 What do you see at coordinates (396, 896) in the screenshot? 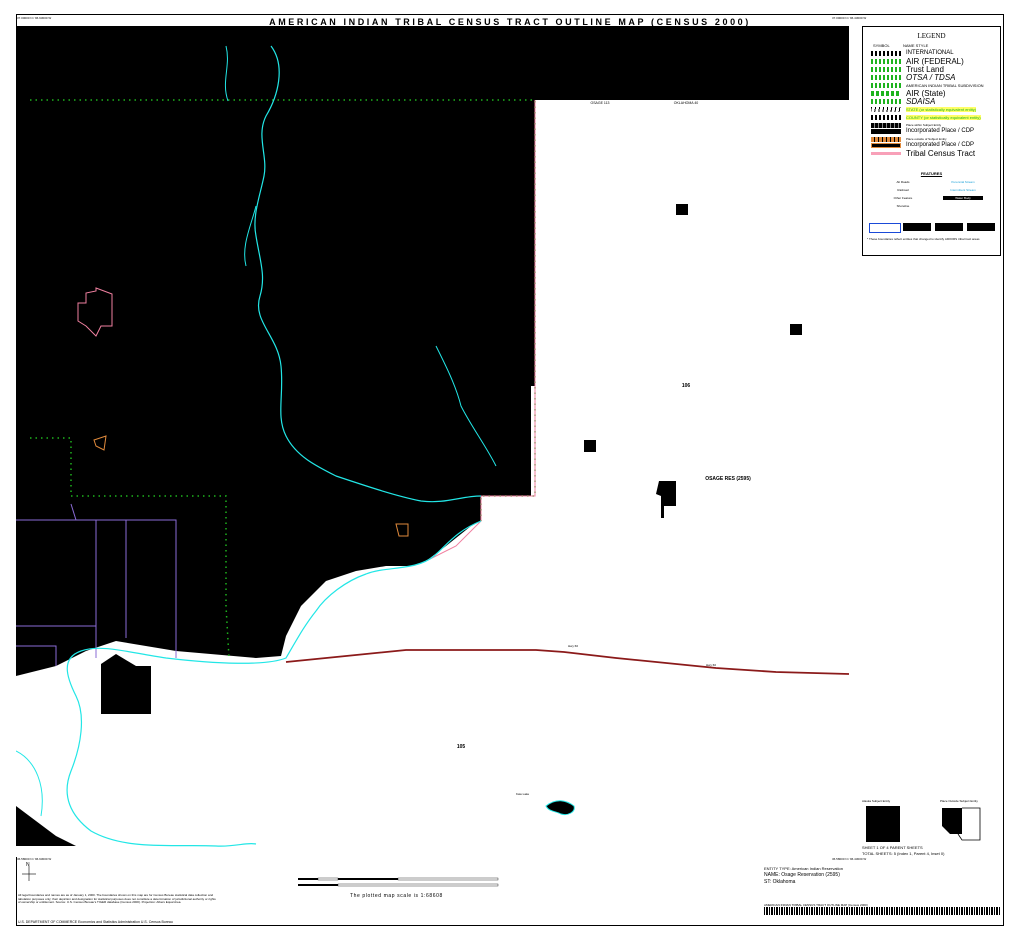
I see `scale-text: The plotted map scale is 1:68608` at bounding box center [396, 896].